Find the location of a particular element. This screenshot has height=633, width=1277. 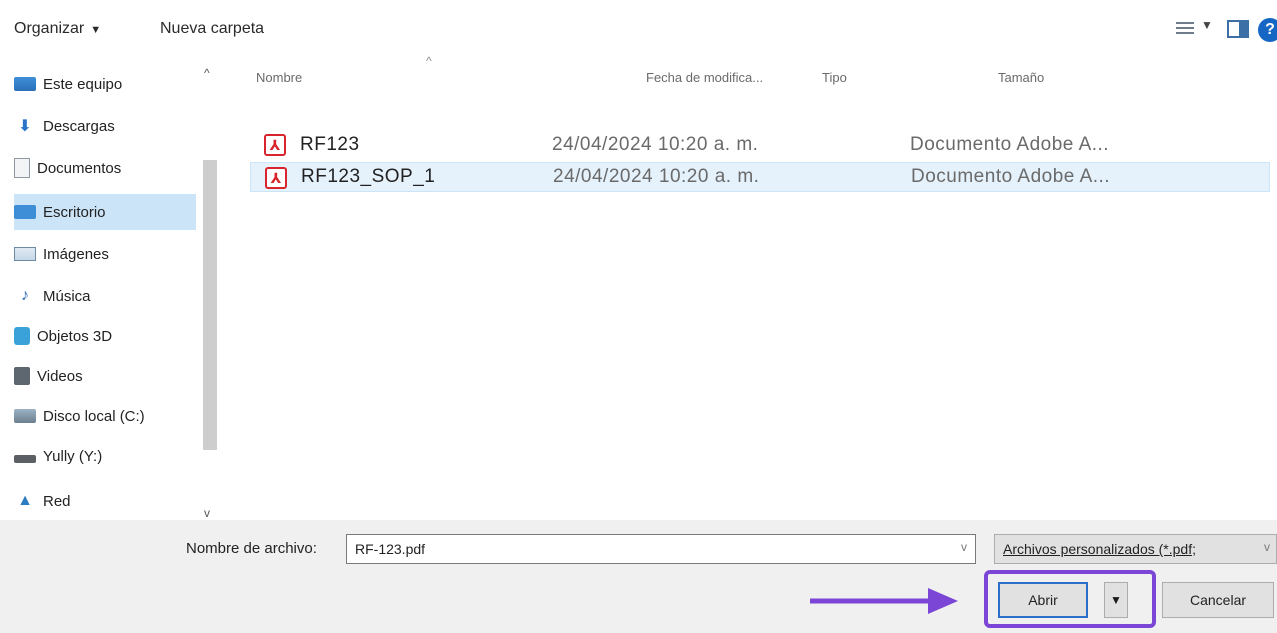

organize-label: Organizar is located at coordinates (49, 28).